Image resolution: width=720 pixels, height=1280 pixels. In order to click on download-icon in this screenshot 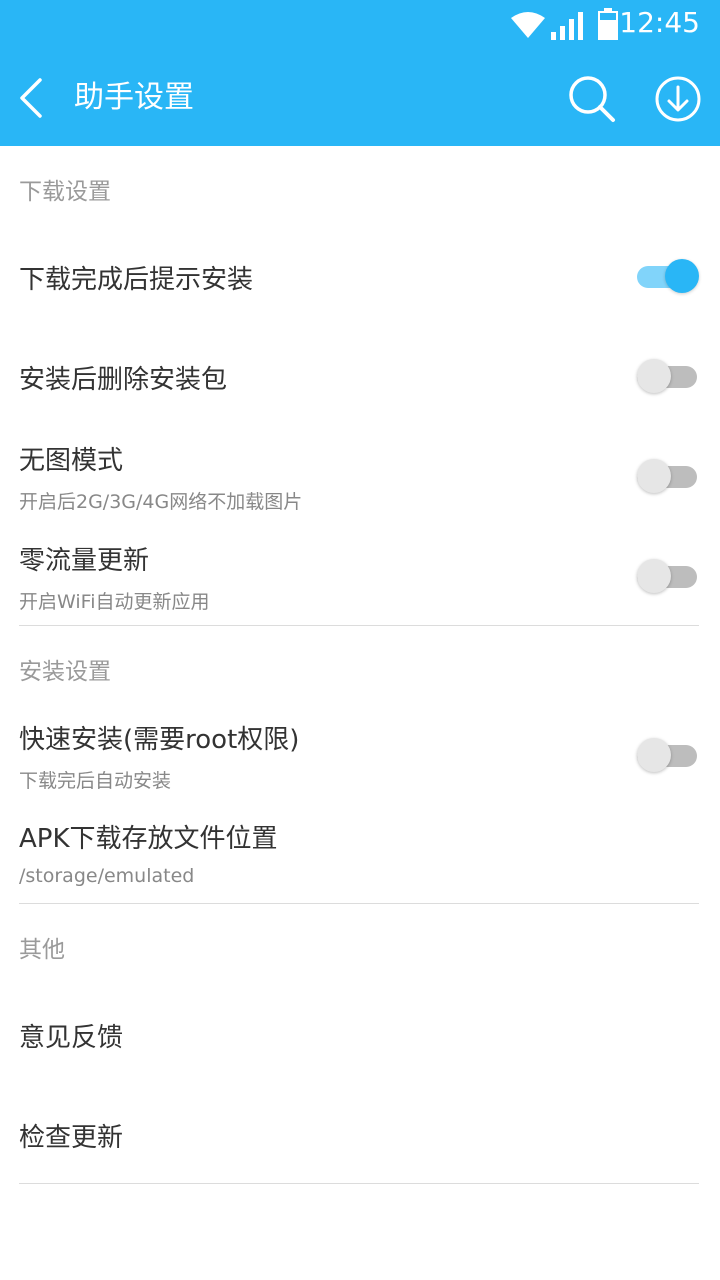, I will do `click(678, 99)`.